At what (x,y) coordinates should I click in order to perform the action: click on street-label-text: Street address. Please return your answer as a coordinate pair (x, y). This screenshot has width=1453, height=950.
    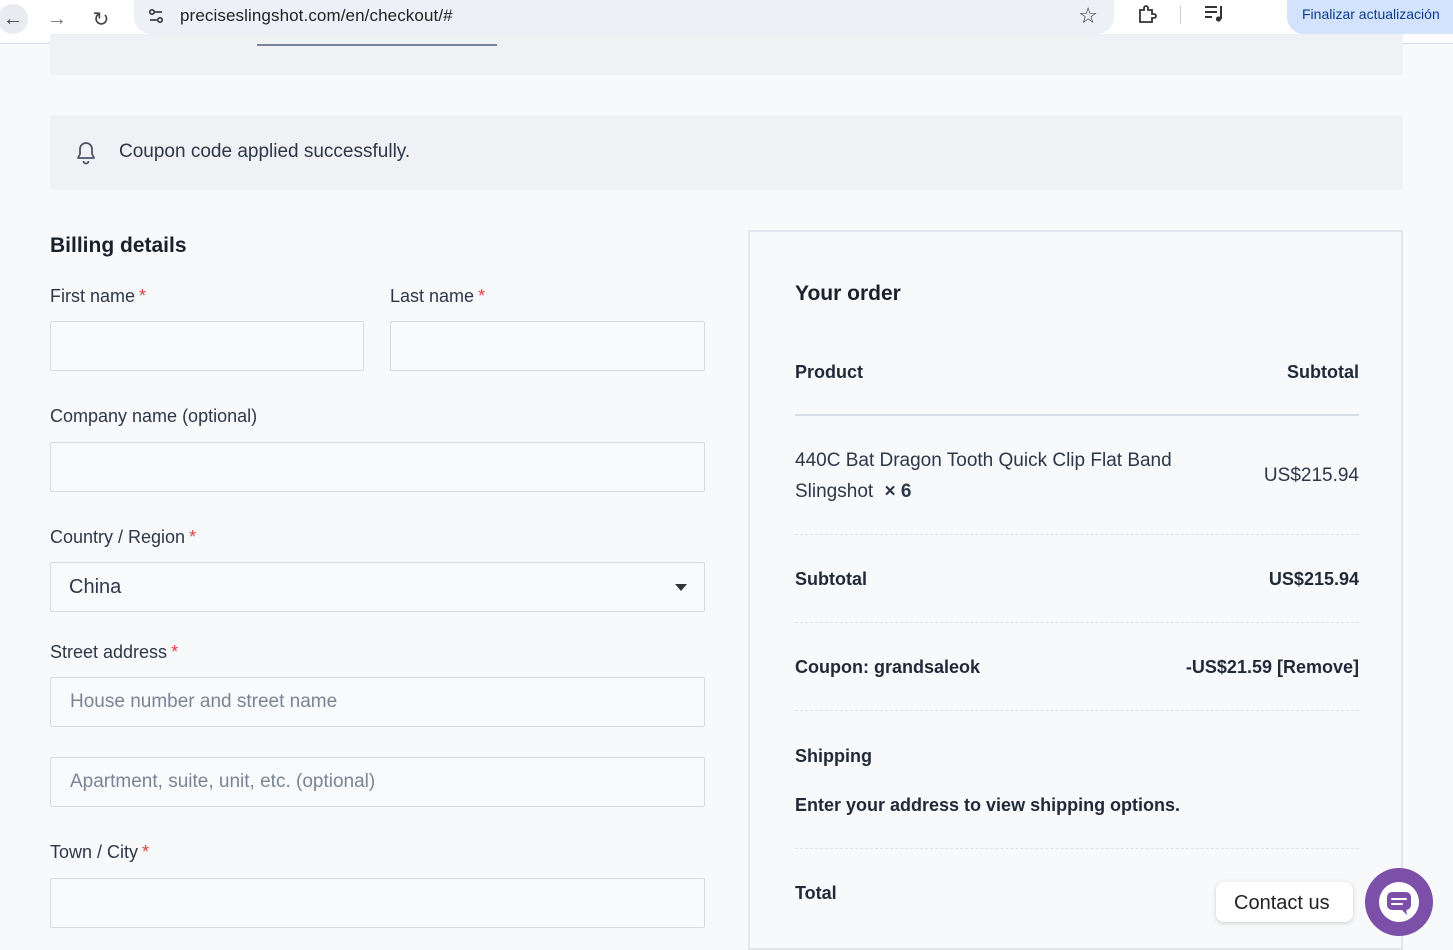
    Looking at the image, I should click on (109, 652).